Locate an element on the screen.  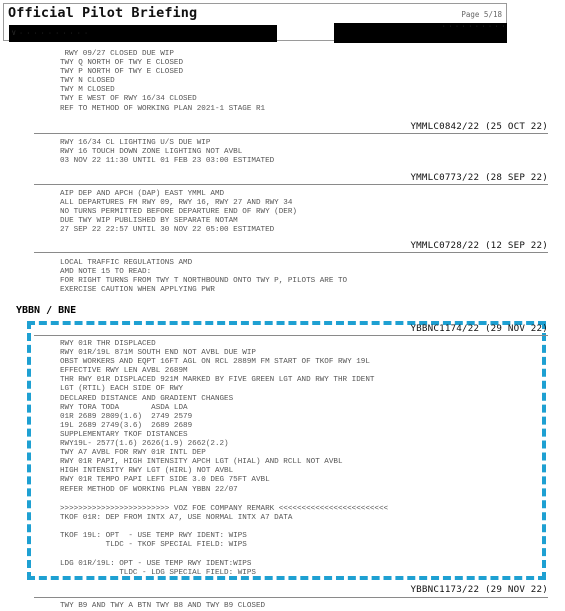
notam-reference: YMMLC0773/22 (28 SEP 22) is located at coordinates (479, 177).